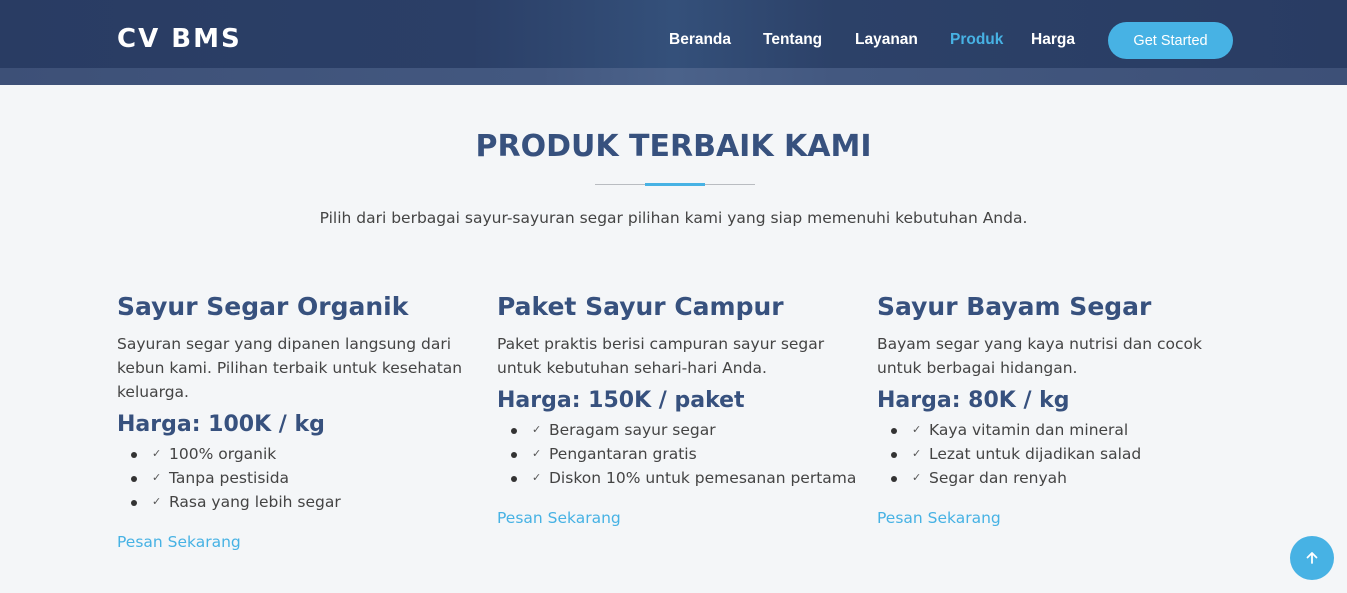 The image size is (1347, 593). I want to click on feature-label: Rasa yang lebih segar, so click(255, 502).